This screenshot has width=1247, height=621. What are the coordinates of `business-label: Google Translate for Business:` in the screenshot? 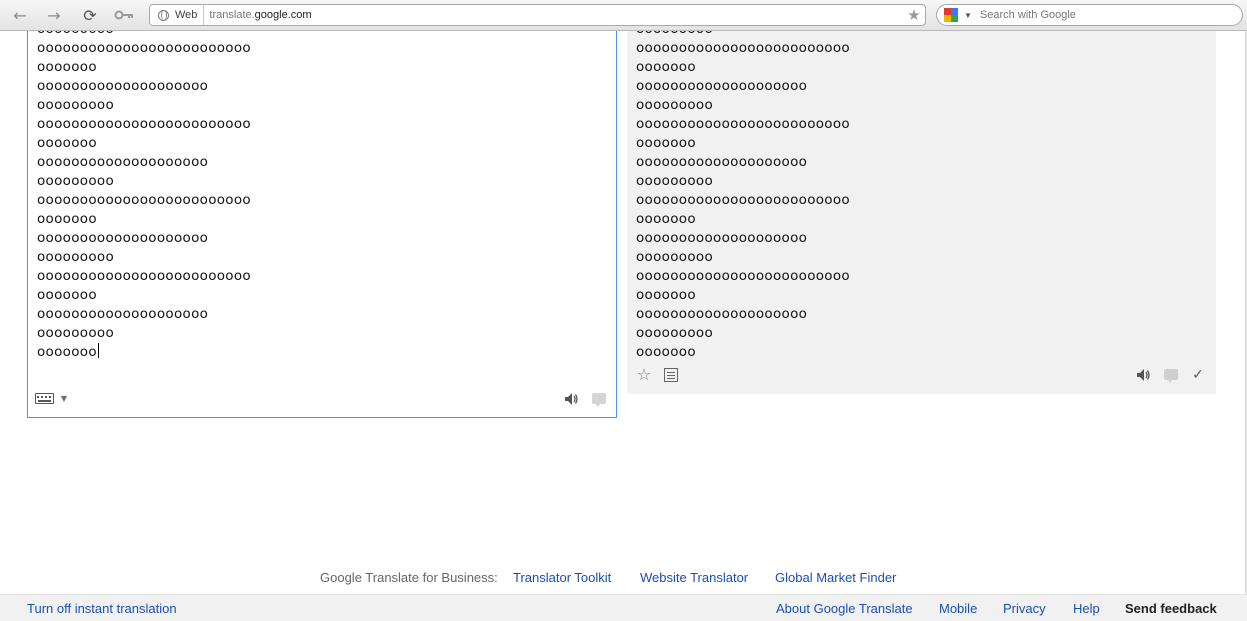 It's located at (409, 577).